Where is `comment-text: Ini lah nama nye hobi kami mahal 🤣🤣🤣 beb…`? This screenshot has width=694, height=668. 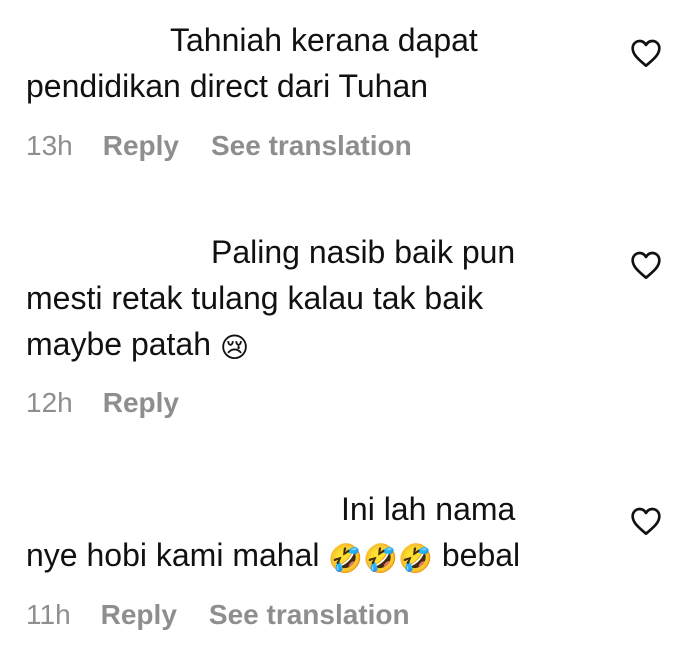 comment-text: Ini lah nama nye hobi kami mahal 🤣🤣🤣 beb… is located at coordinates (326, 532).